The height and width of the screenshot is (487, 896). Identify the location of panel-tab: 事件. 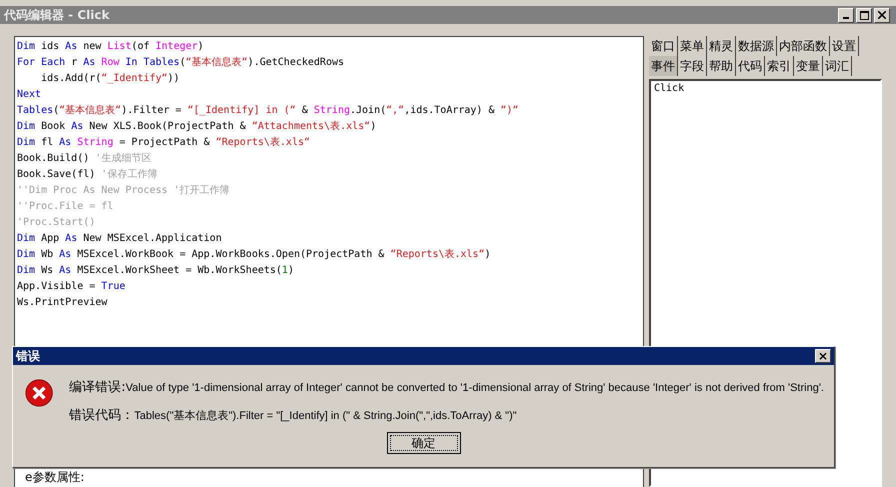
(663, 66).